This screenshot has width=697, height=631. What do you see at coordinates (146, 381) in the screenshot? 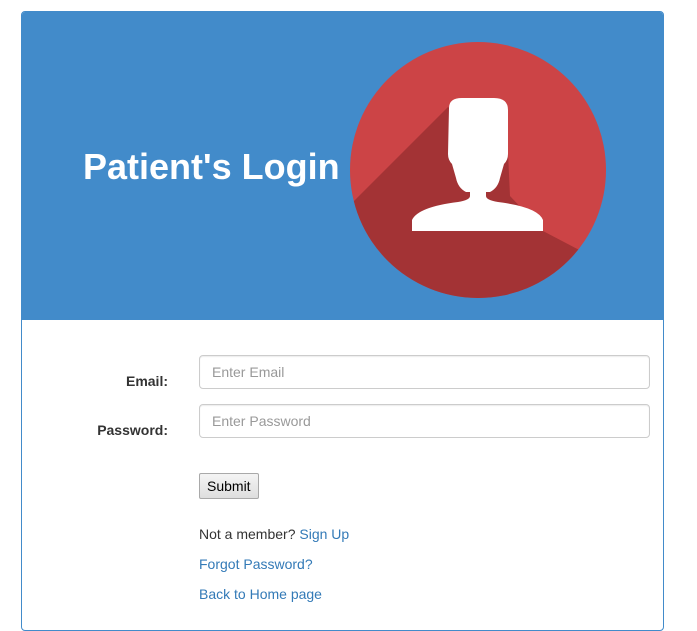
I see `email-label: Email:` at bounding box center [146, 381].